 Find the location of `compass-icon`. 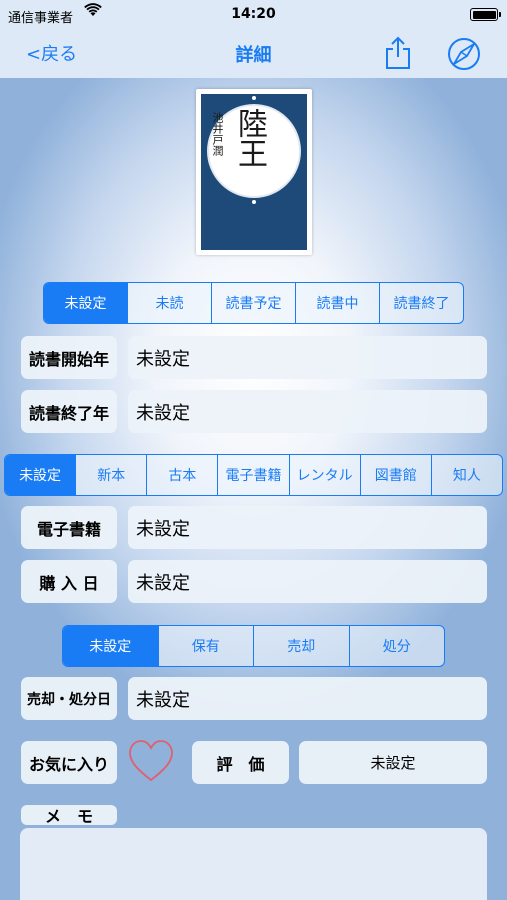

compass-icon is located at coordinates (464, 54).